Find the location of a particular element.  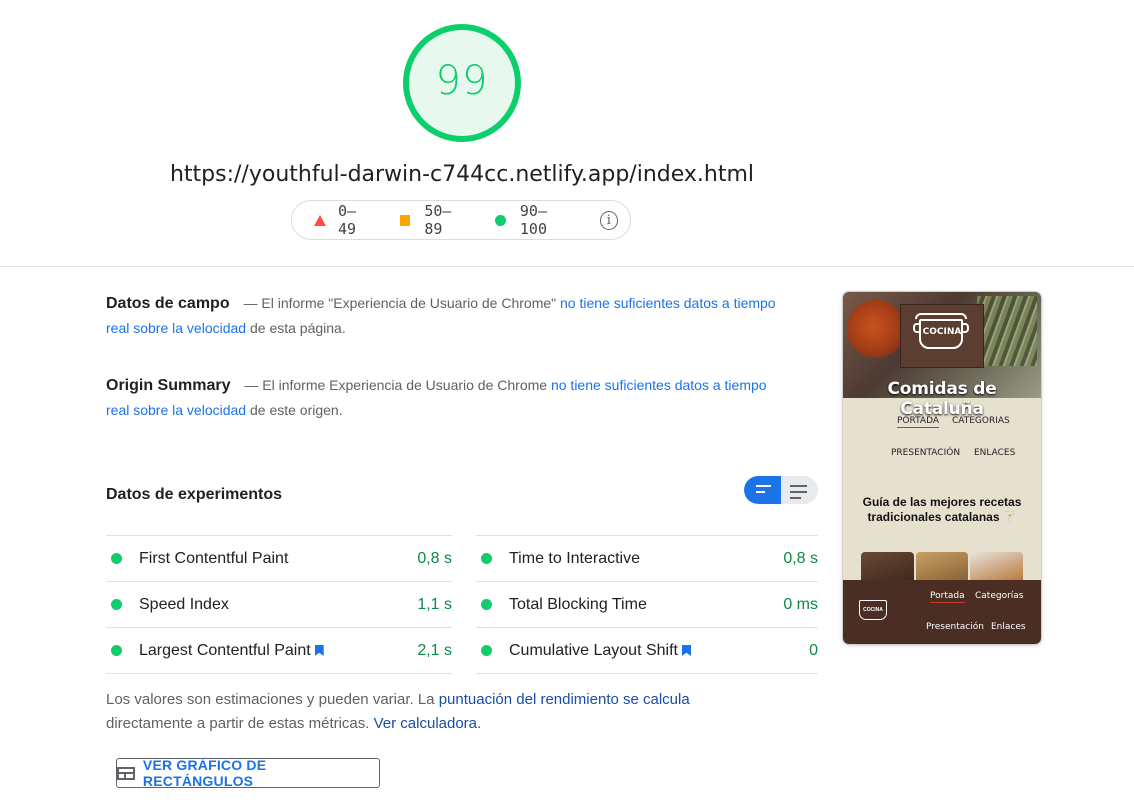

metric-label: Cumulative Layout Shift is located at coordinates (593, 650).